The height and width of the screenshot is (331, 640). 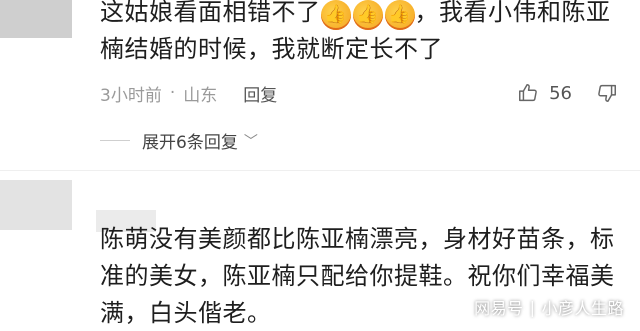 What do you see at coordinates (607, 93) in the screenshot?
I see `dislike-icon` at bounding box center [607, 93].